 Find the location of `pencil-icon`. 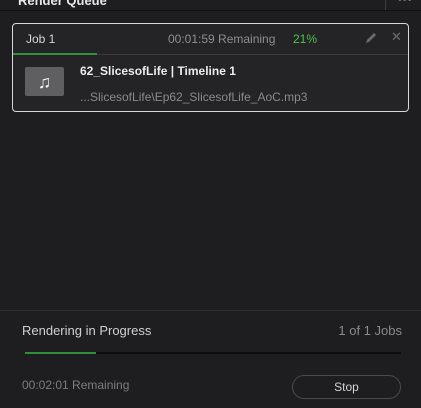

pencil-icon is located at coordinates (371, 38).